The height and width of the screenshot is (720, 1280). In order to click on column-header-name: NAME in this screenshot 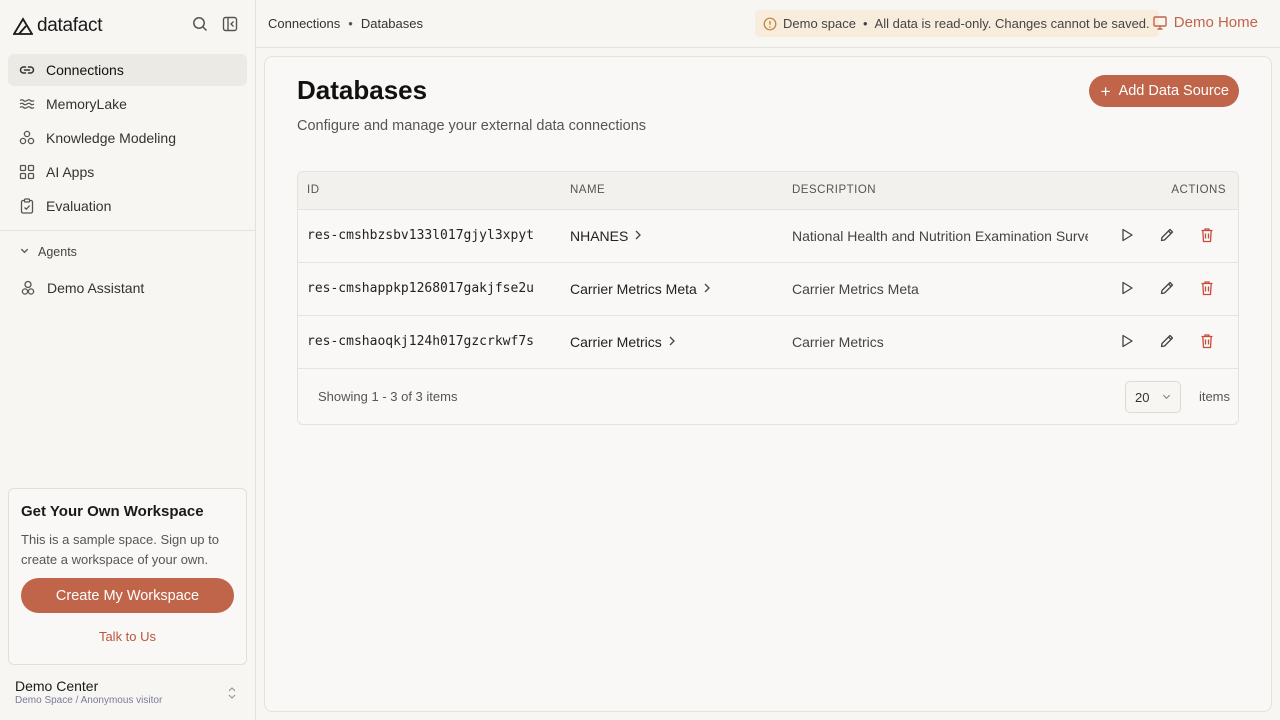, I will do `click(588, 190)`.